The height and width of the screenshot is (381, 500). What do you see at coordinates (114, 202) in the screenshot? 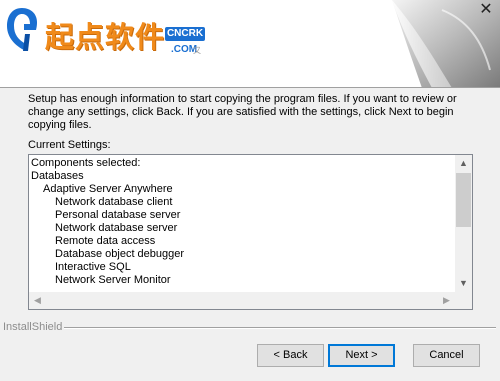
I see `settings-line: Network database client` at bounding box center [114, 202].